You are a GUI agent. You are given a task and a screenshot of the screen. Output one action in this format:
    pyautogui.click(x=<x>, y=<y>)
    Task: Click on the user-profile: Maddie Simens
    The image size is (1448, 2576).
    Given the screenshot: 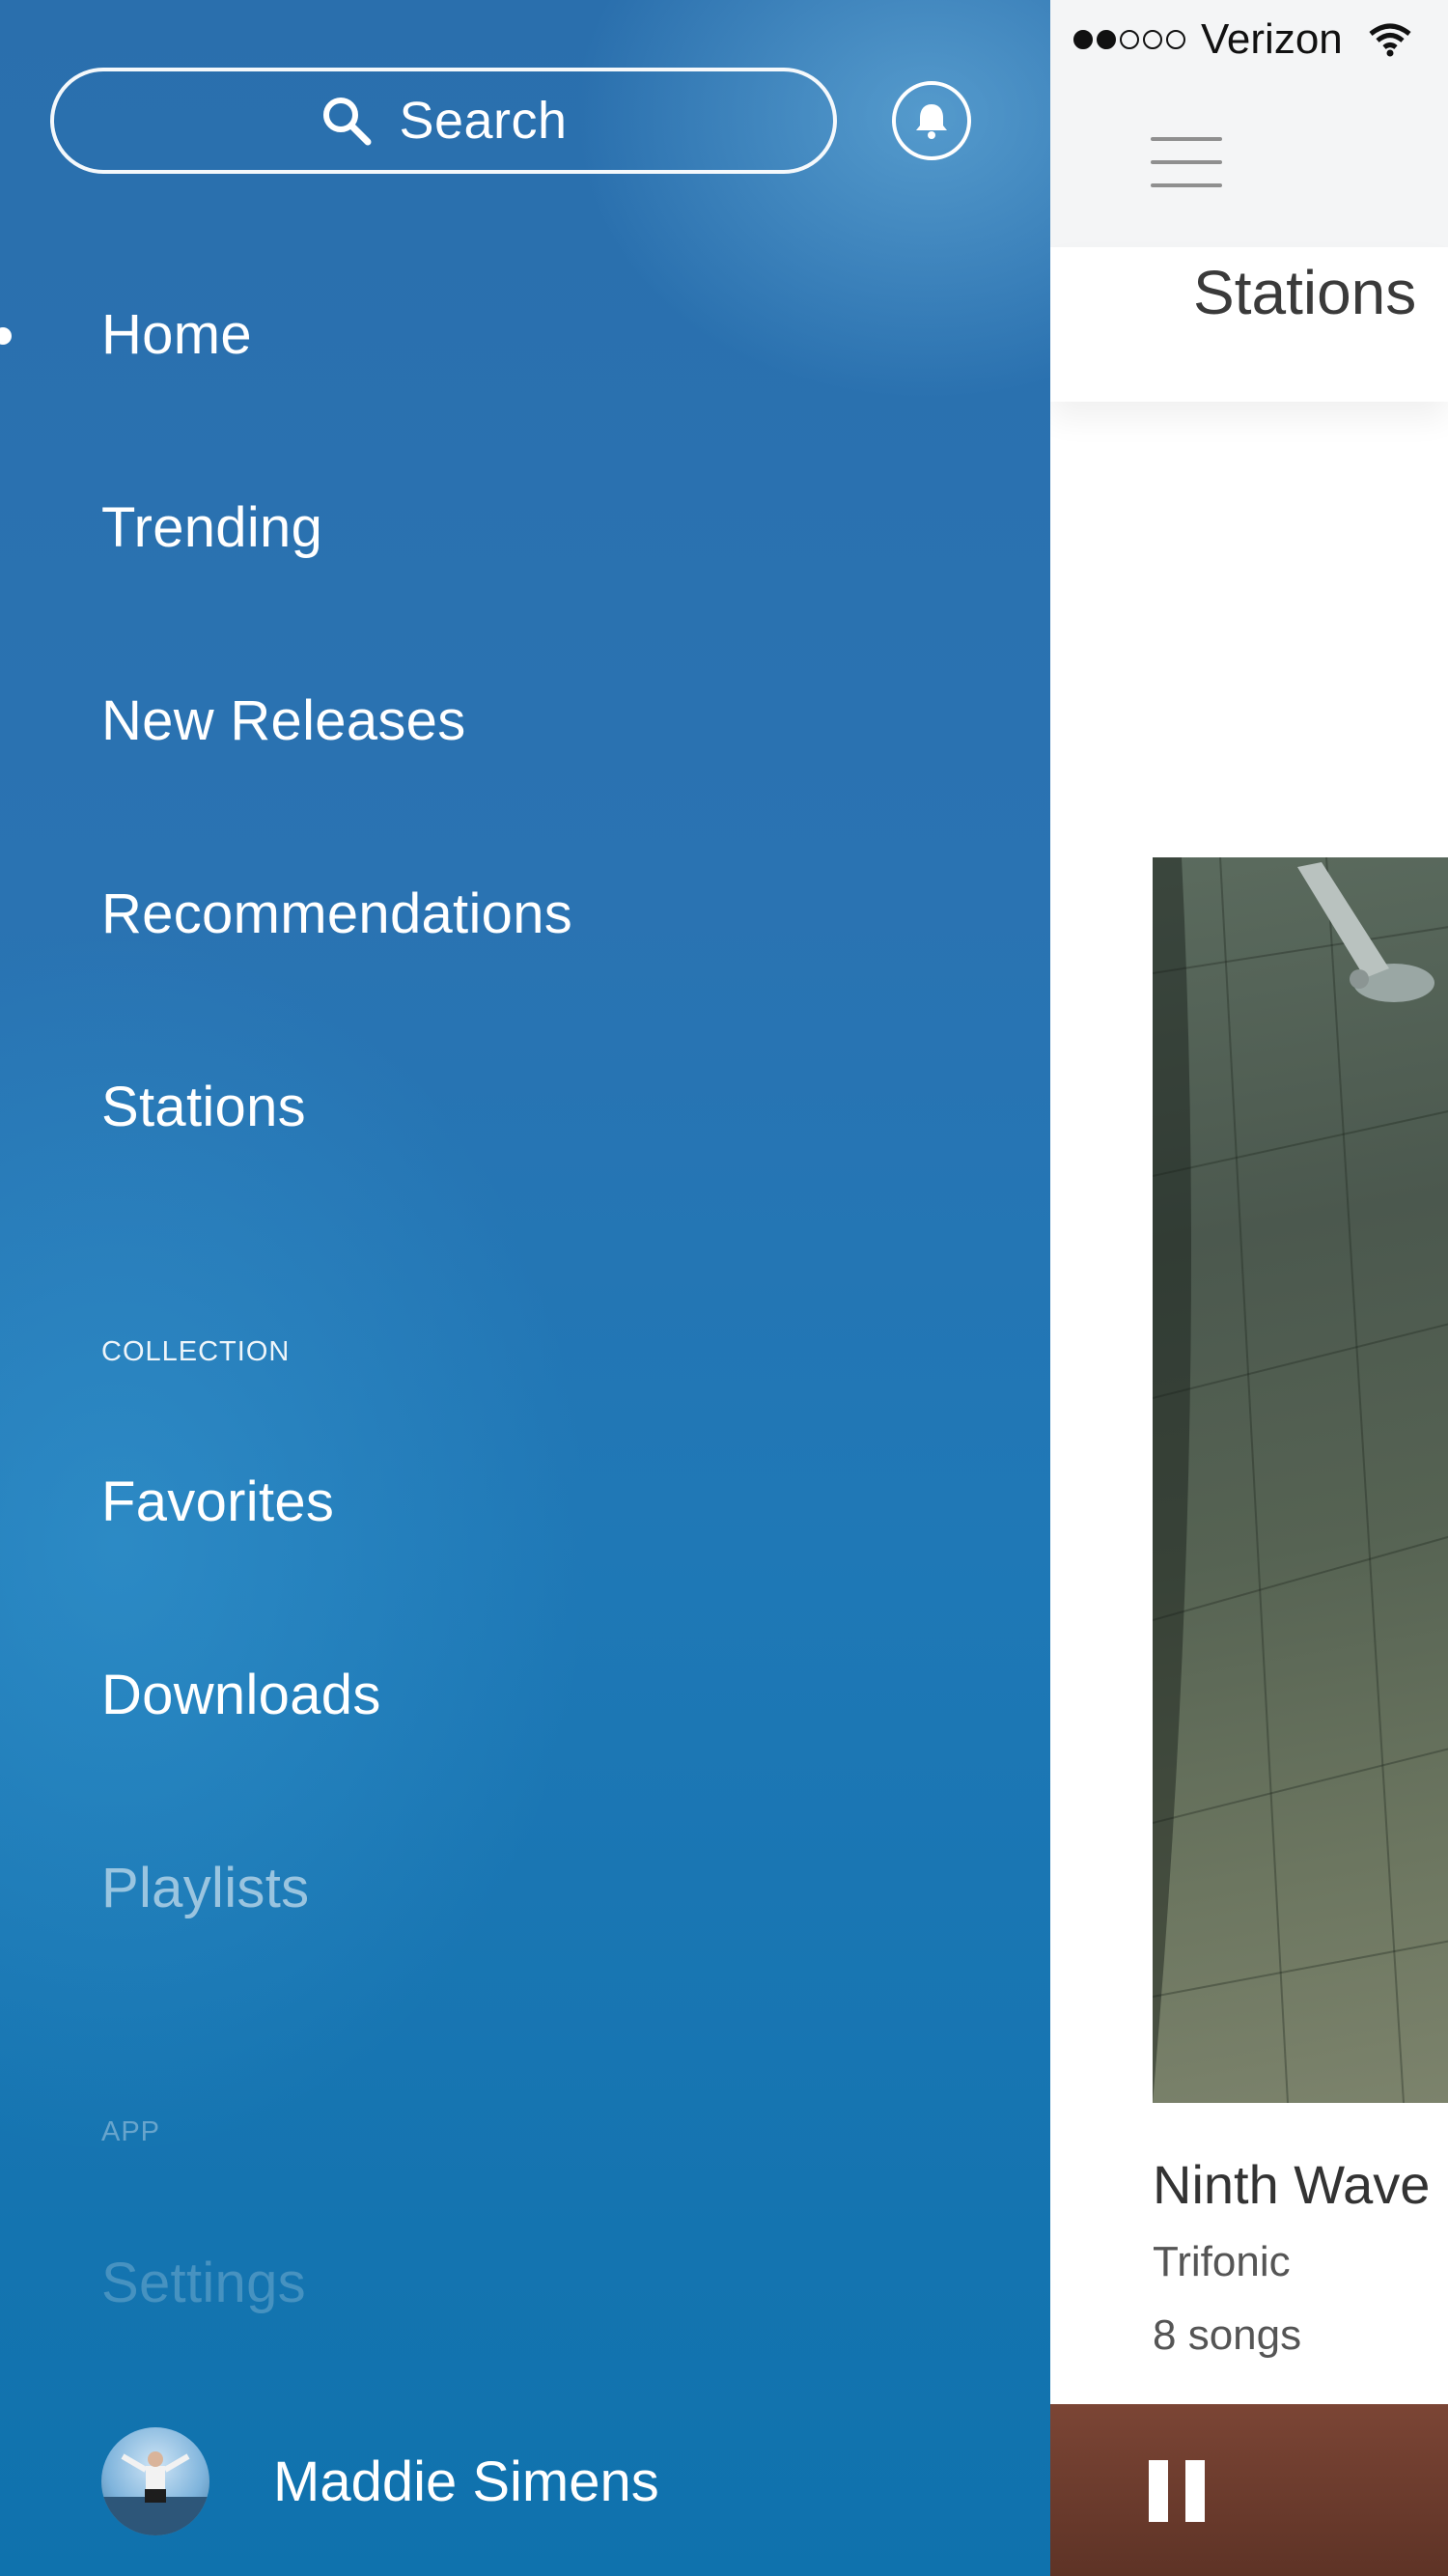 What is the action you would take?
    pyautogui.click(x=380, y=2481)
    